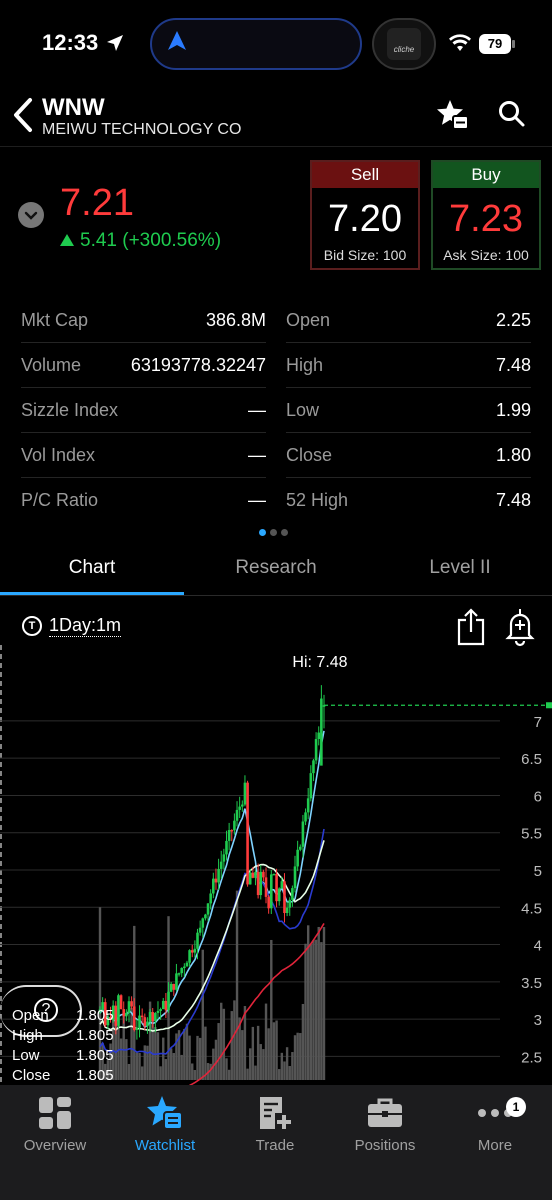 This screenshot has height=1200, width=552. Describe the element at coordinates (55, 1123) in the screenshot. I see `nav-overview: Overview` at that location.